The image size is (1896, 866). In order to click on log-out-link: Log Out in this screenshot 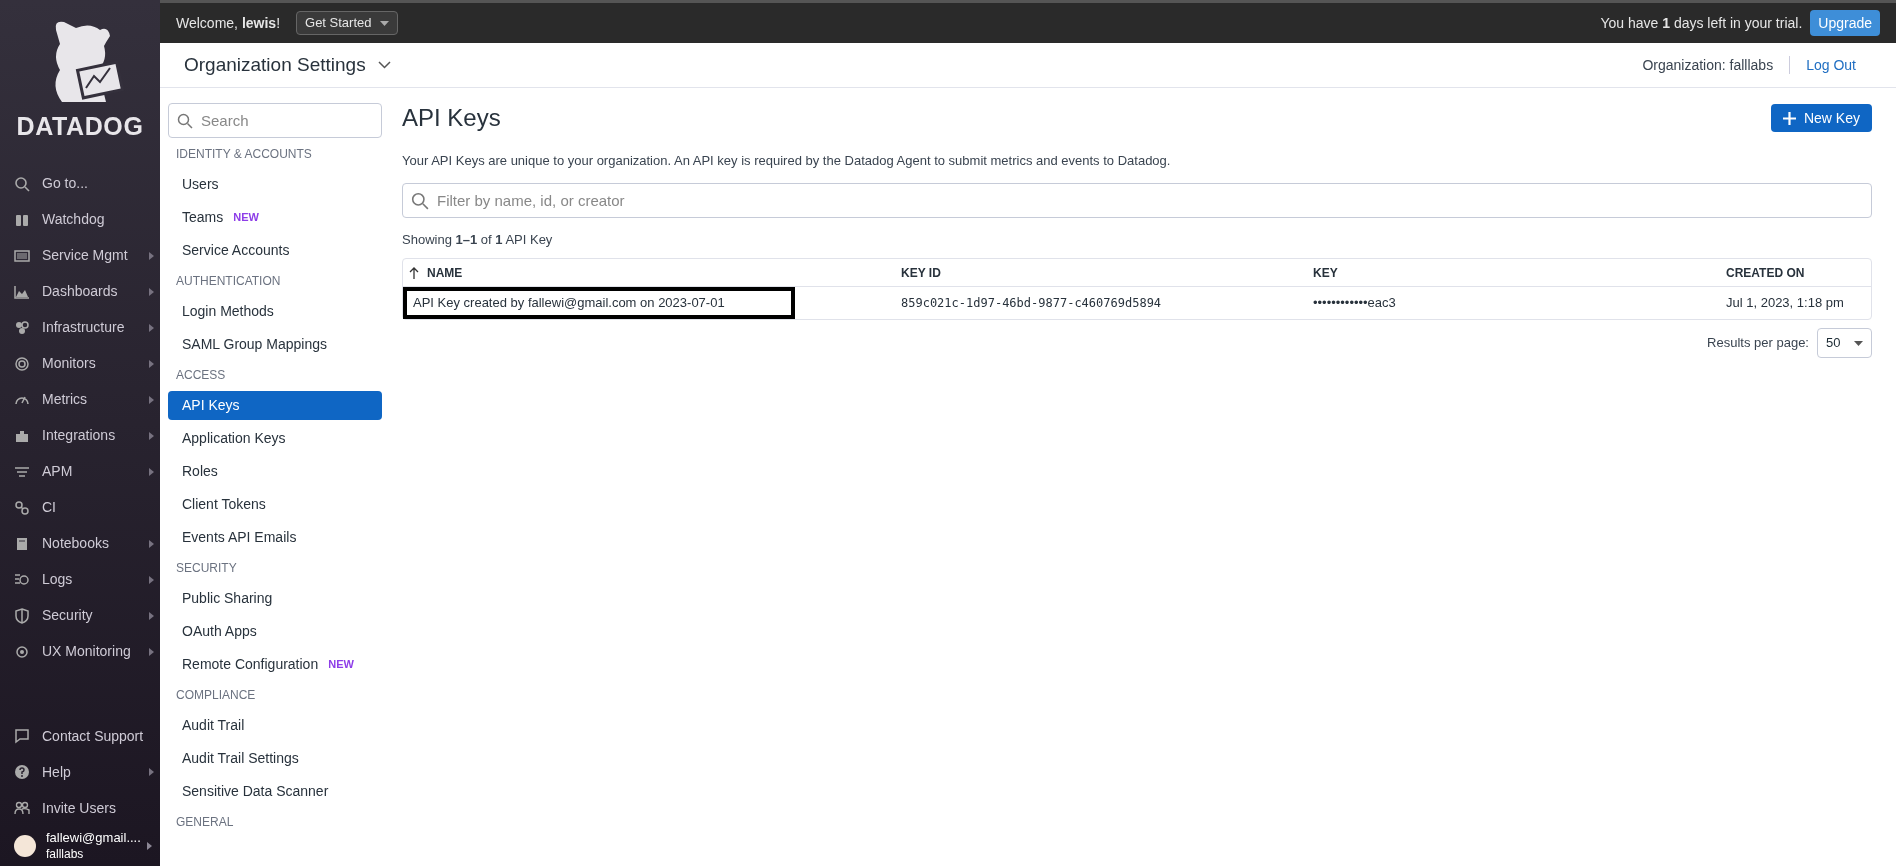, I will do `click(1831, 65)`.